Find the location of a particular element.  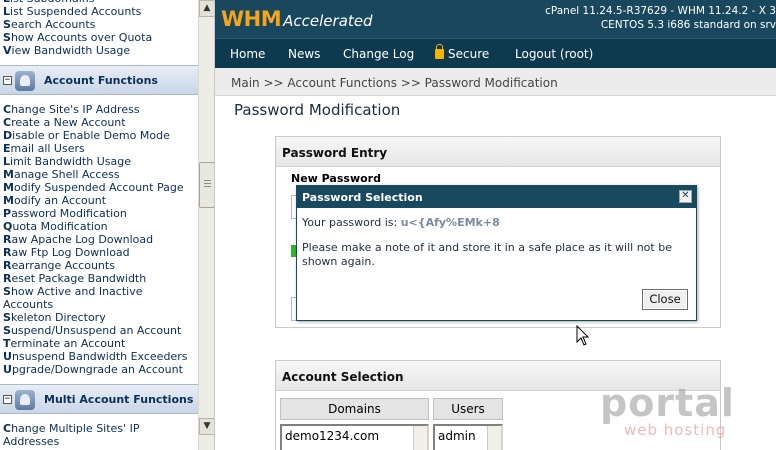

scroll-down-arrow-icon: ▼ is located at coordinates (206, 426).